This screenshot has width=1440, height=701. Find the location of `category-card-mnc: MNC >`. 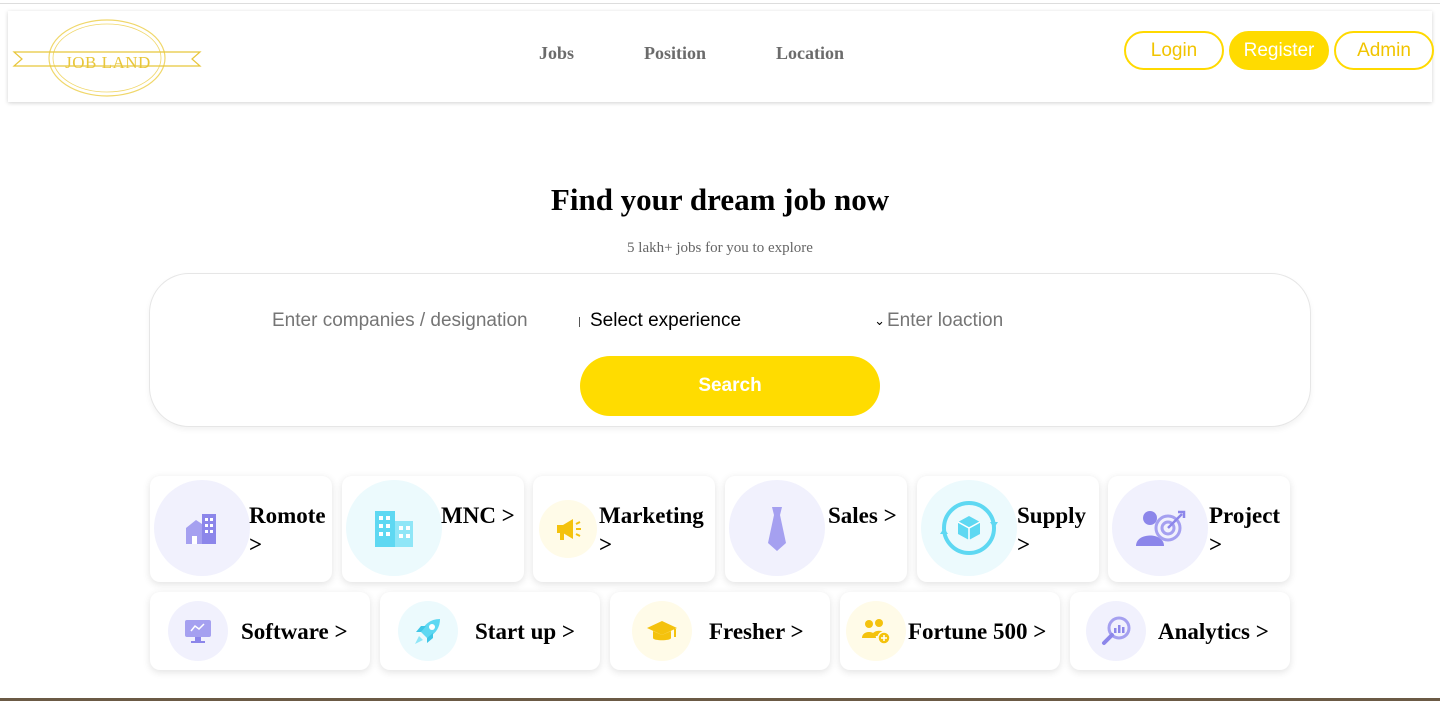

category-card-mnc: MNC > is located at coordinates (433, 529).